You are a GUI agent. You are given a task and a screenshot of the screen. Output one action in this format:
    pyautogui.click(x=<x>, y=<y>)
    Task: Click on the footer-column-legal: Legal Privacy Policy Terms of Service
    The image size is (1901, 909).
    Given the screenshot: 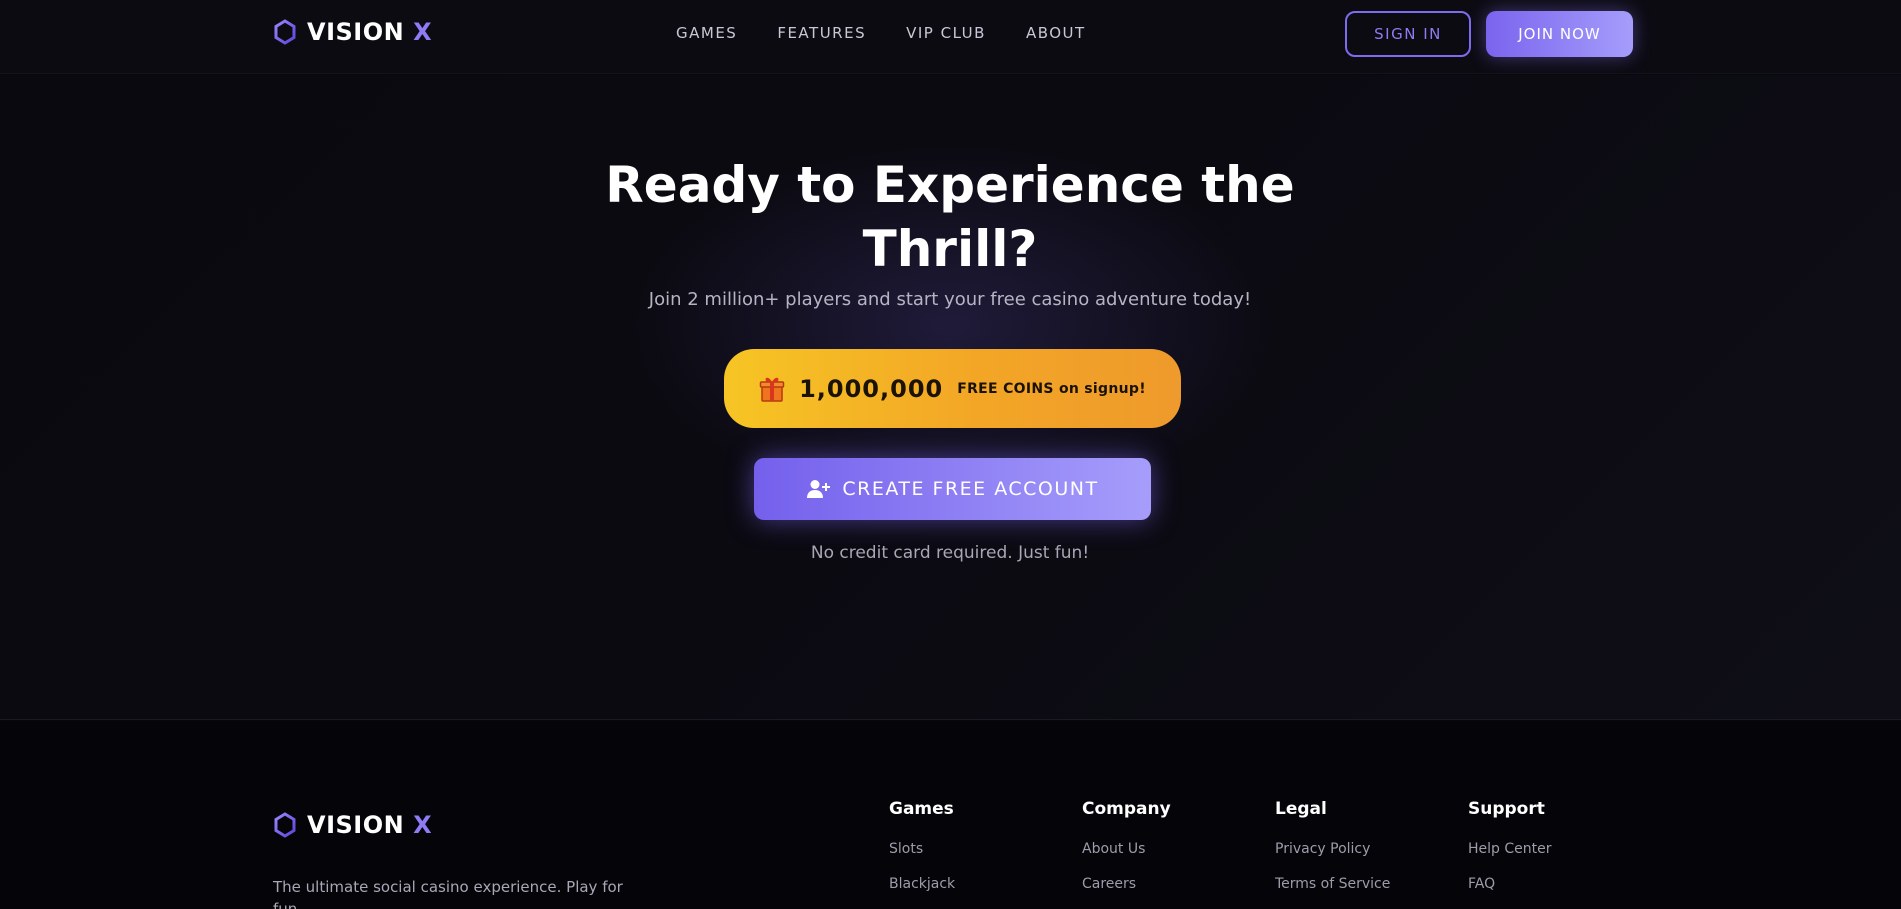 What is the action you would take?
    pyautogui.click(x=1332, y=854)
    